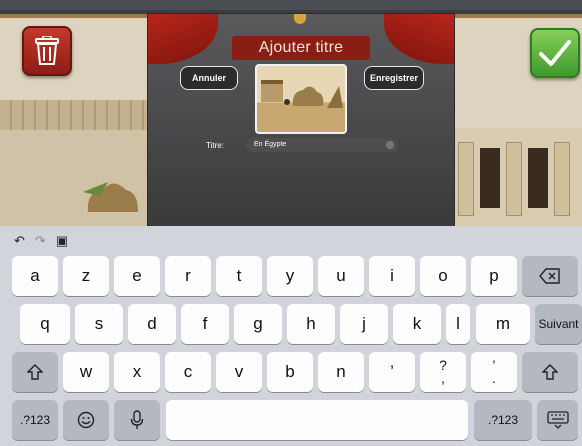 The image size is (582, 446). I want to click on dictation-key, so click(137, 420).